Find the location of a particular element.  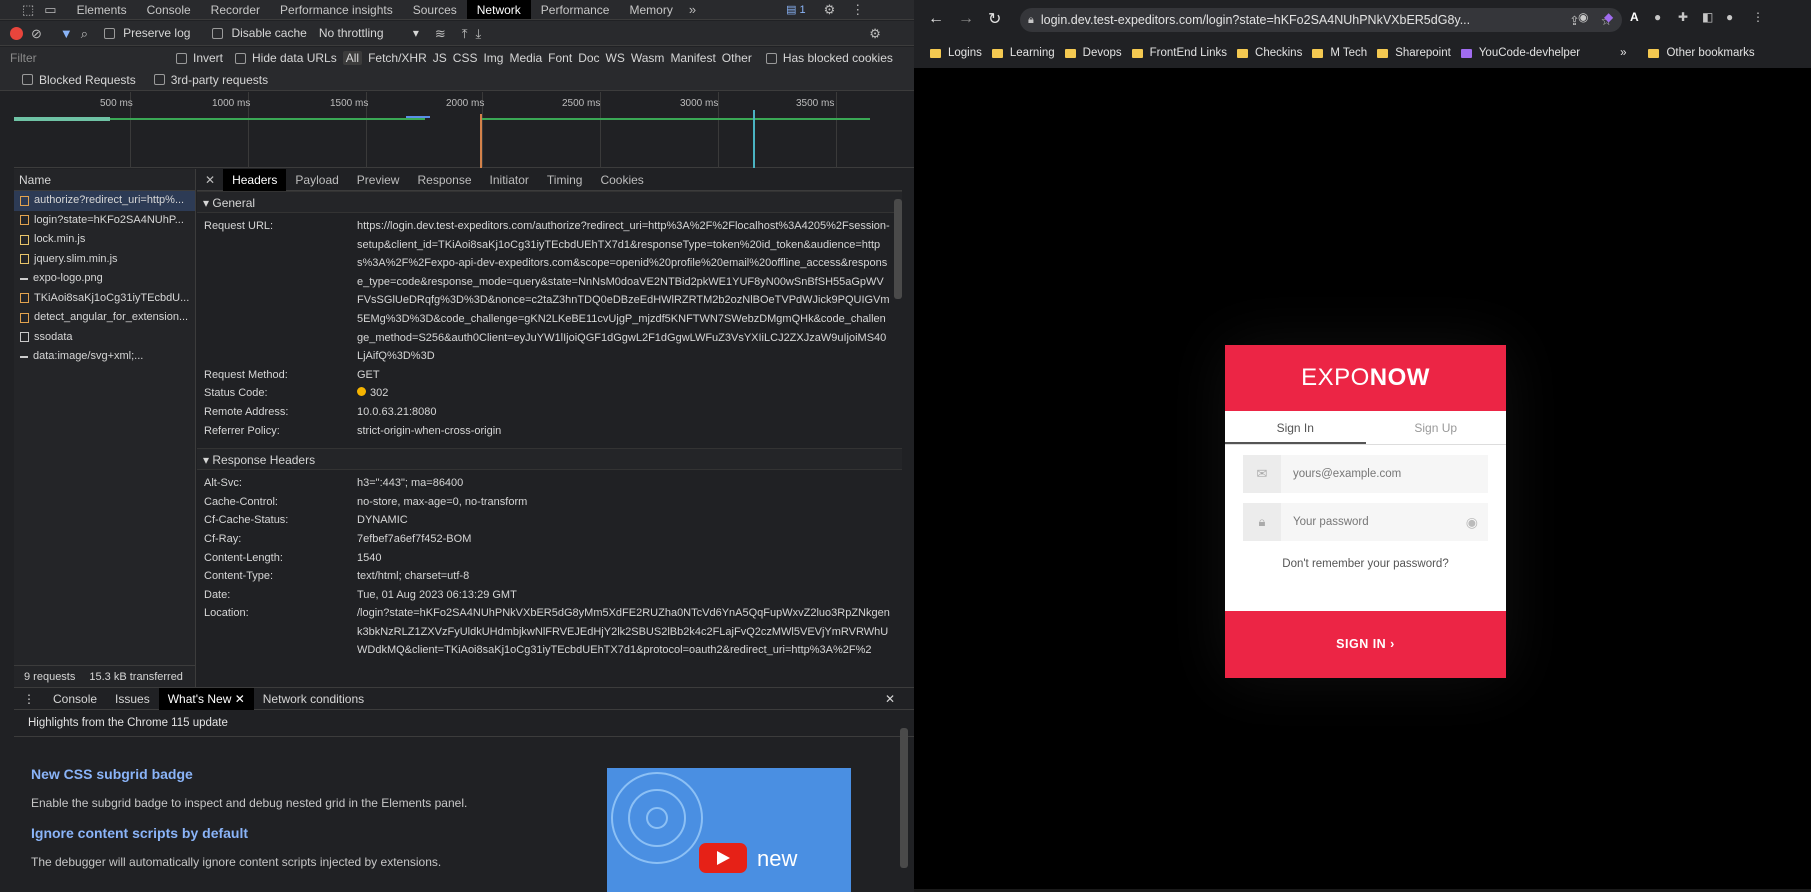

forward-icon: → is located at coordinates (966, 19).